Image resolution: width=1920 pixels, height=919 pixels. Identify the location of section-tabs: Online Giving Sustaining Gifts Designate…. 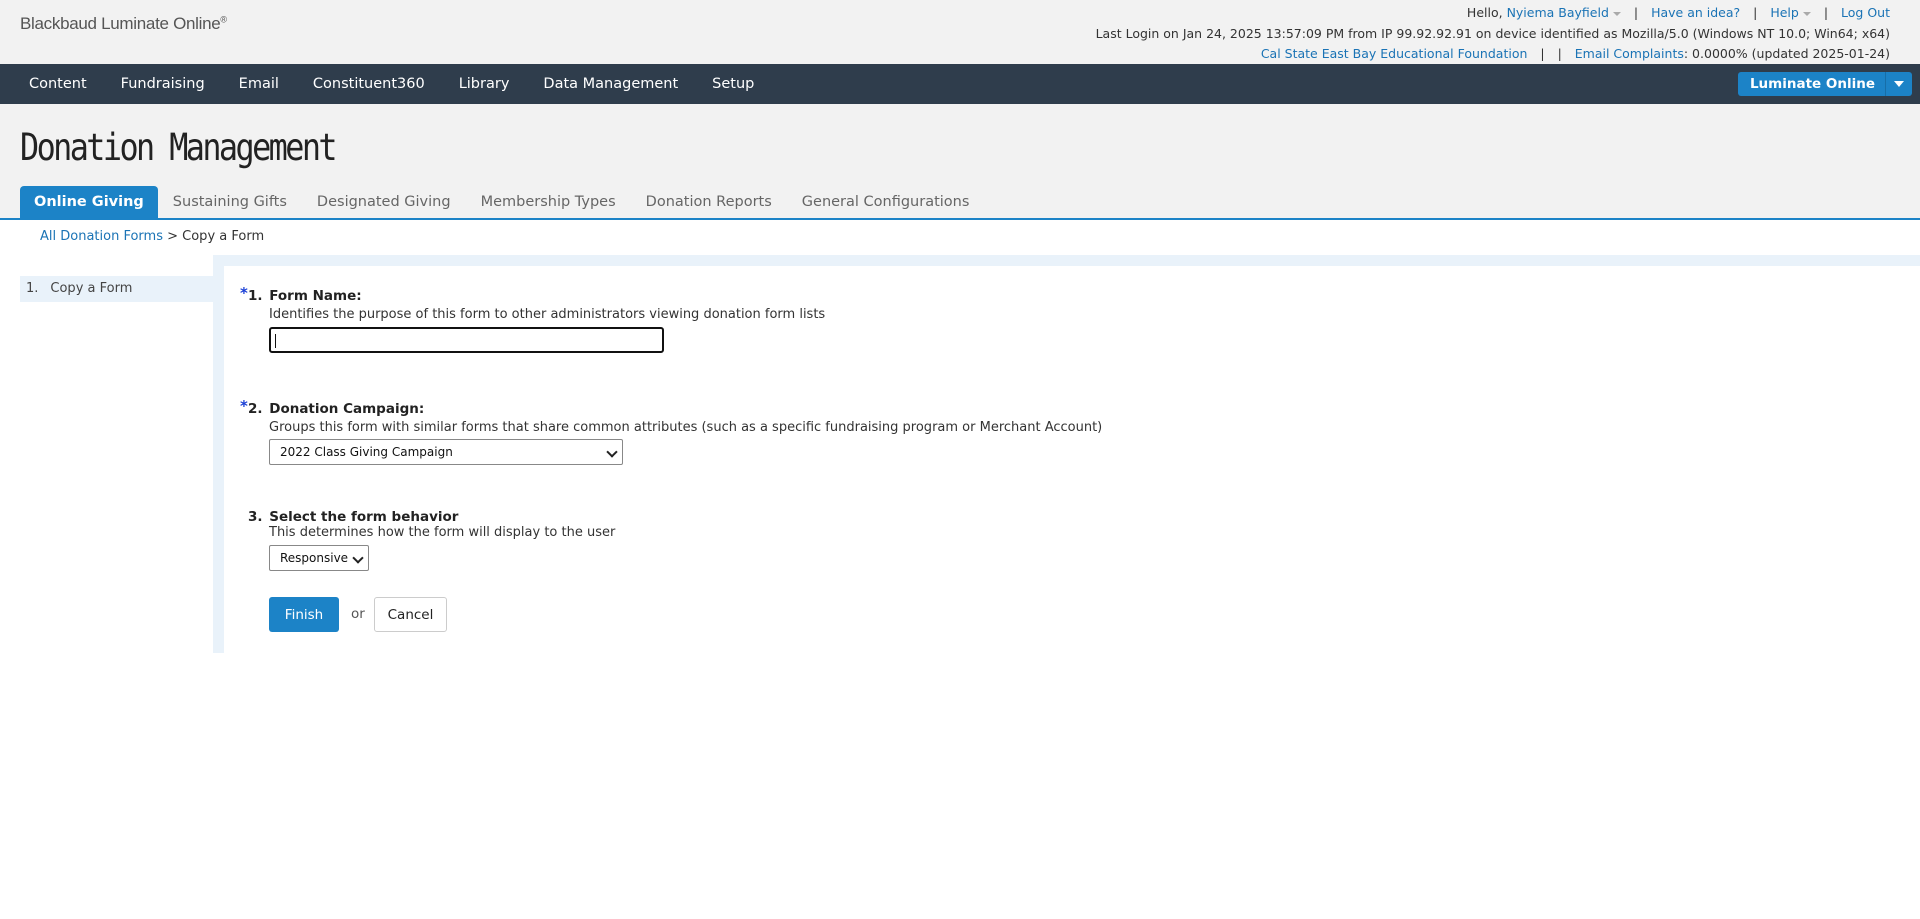
(502, 202).